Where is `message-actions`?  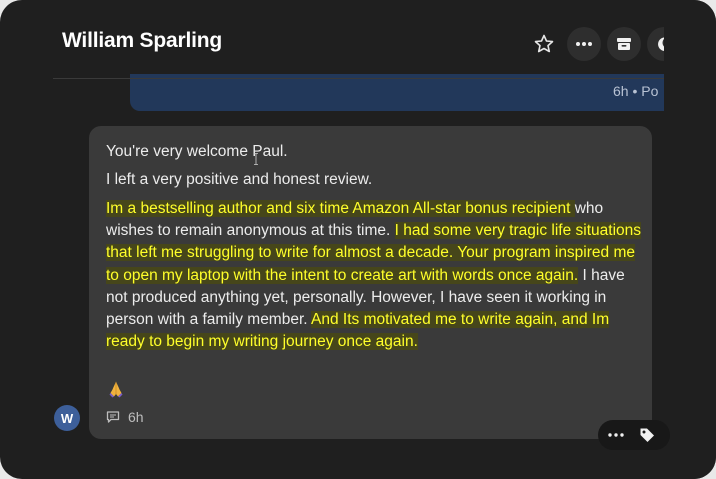
message-actions is located at coordinates (634, 435).